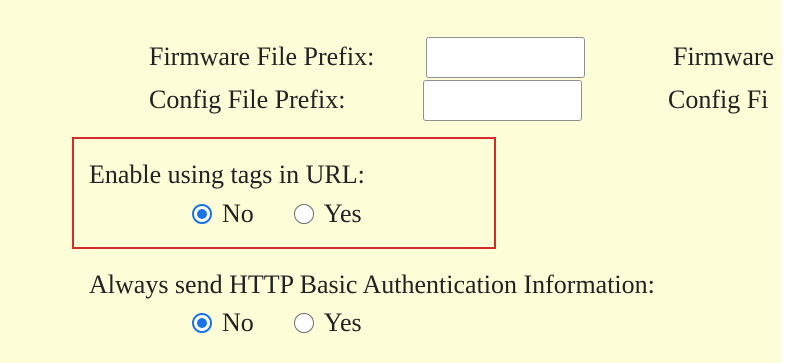 The width and height of the screenshot is (790, 363). I want to click on tags-in-url-option-no: No, so click(223, 214).